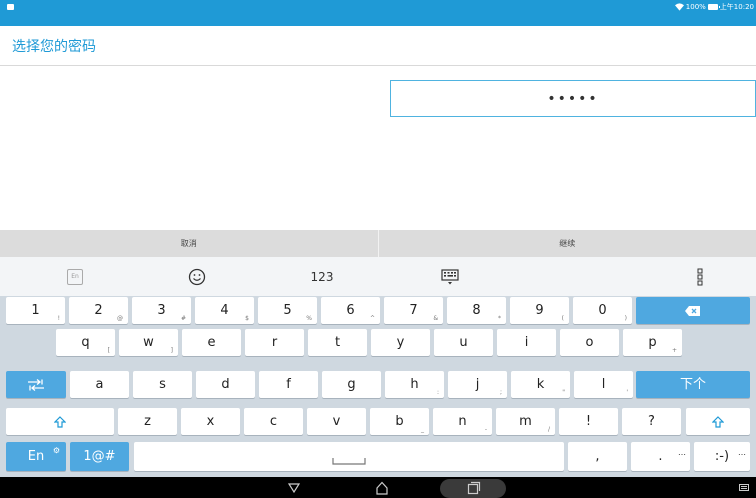 The height and width of the screenshot is (498, 756). What do you see at coordinates (36, 384) in the screenshot?
I see `tab-key` at bounding box center [36, 384].